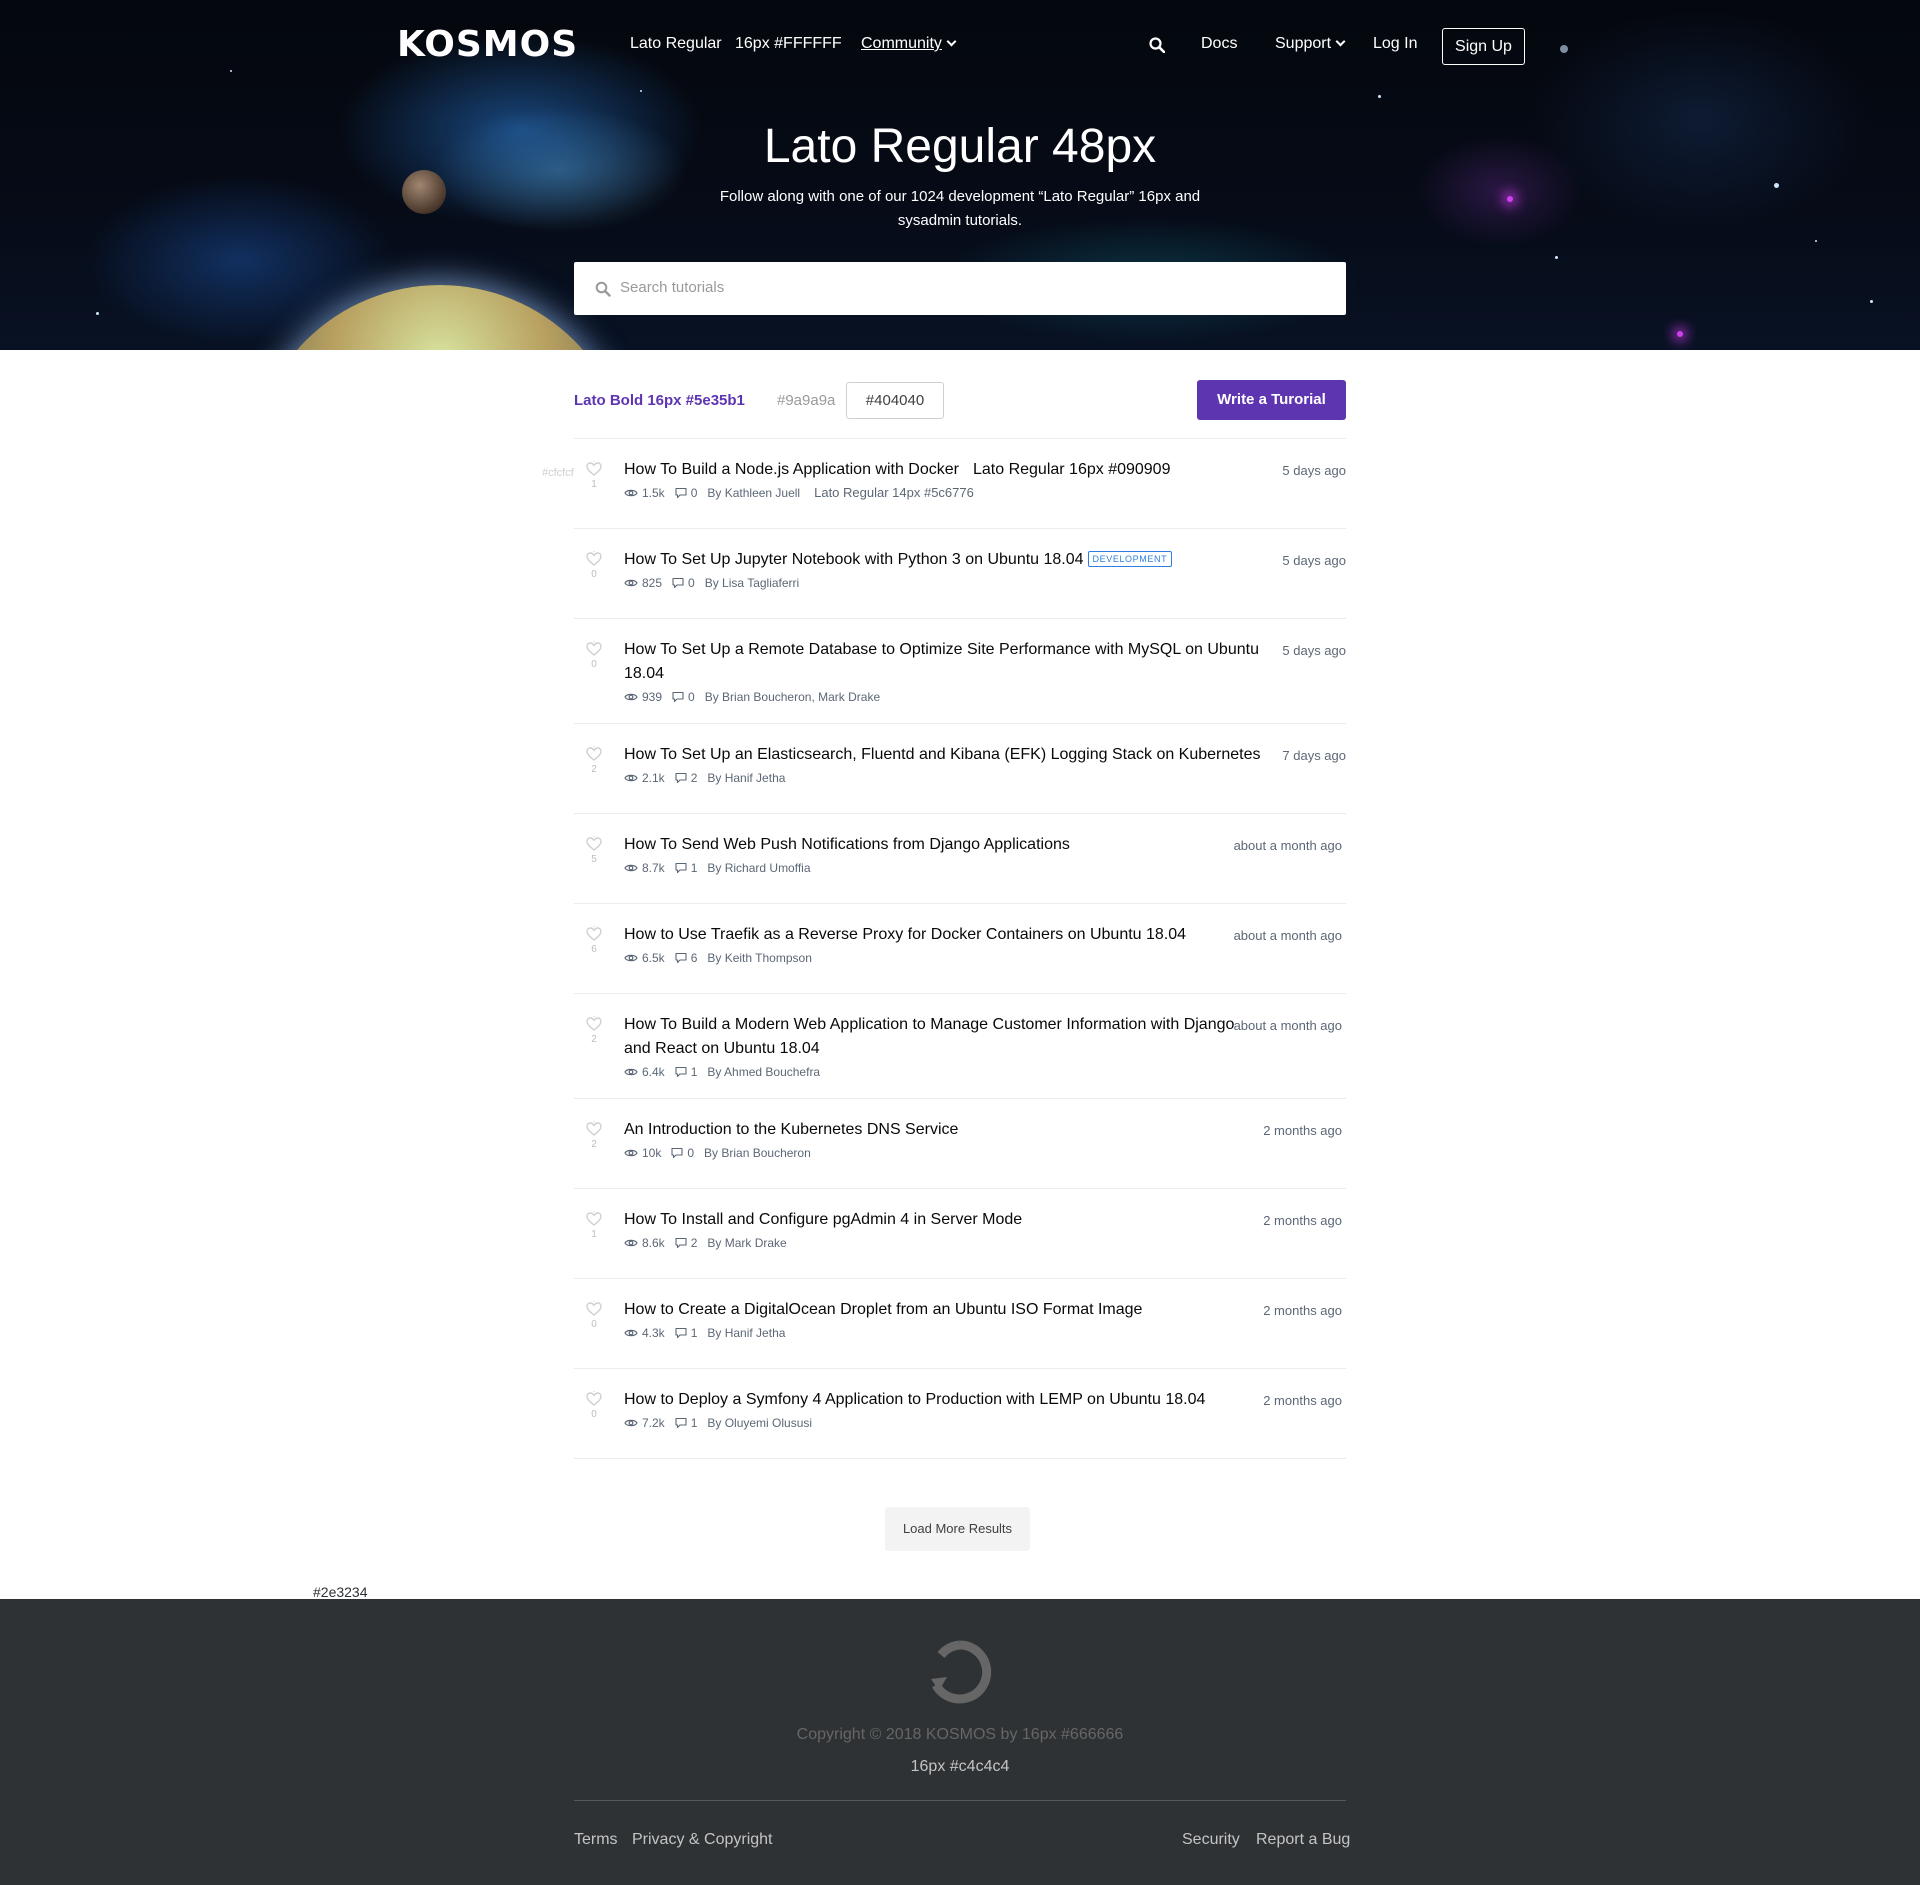  What do you see at coordinates (763, 1072) in the screenshot?
I see `author-link: By Ahmed Bouchefra` at bounding box center [763, 1072].